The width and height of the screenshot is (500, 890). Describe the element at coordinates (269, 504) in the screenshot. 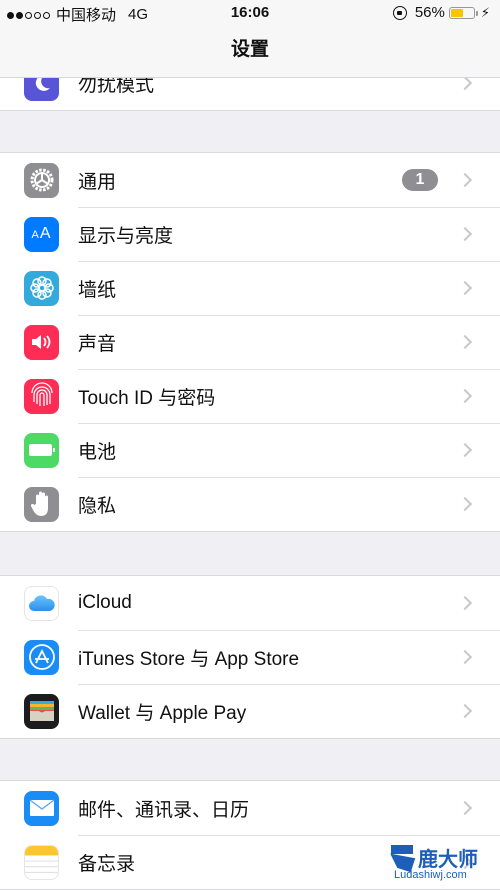

I see `row-label: 隐私` at that location.